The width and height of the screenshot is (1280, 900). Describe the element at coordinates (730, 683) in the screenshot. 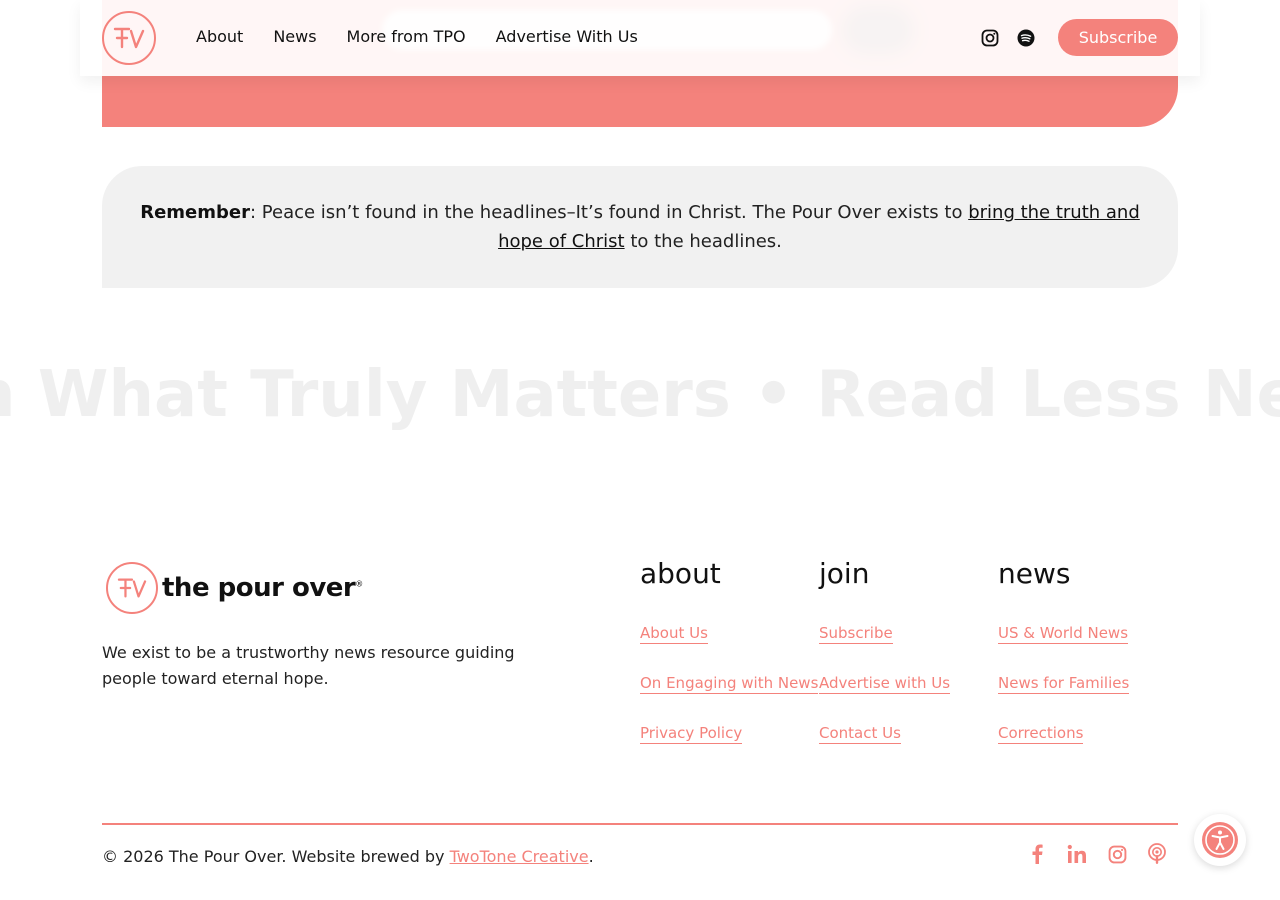

I see `footer-link-on-engaging: On Engaging with News` at that location.